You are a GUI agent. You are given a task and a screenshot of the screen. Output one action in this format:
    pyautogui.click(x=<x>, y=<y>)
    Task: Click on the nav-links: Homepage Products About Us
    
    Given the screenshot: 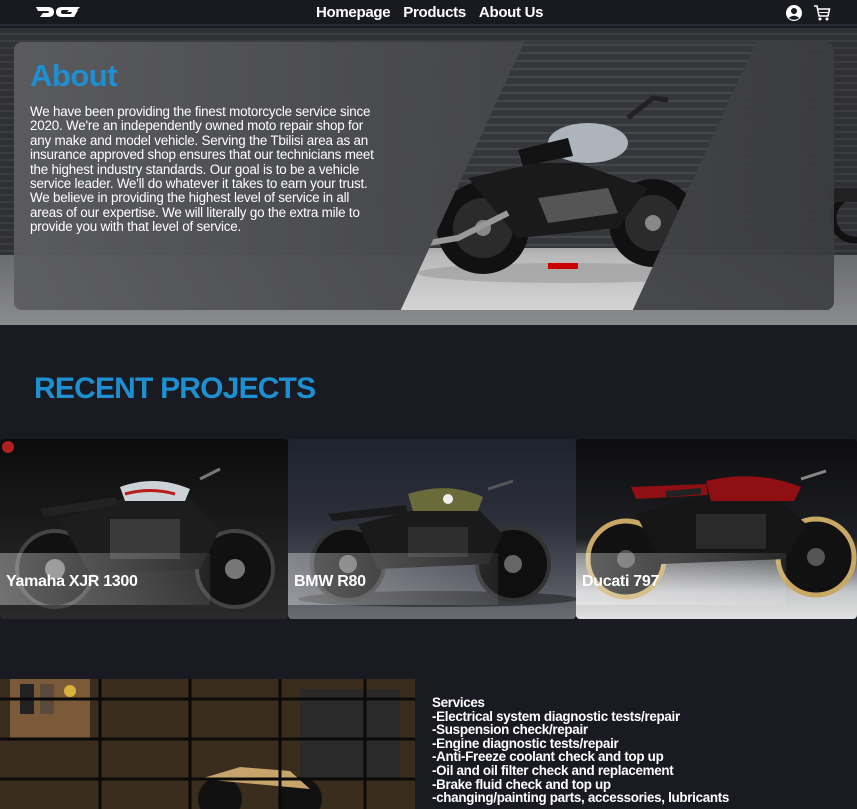 What is the action you would take?
    pyautogui.click(x=436, y=12)
    